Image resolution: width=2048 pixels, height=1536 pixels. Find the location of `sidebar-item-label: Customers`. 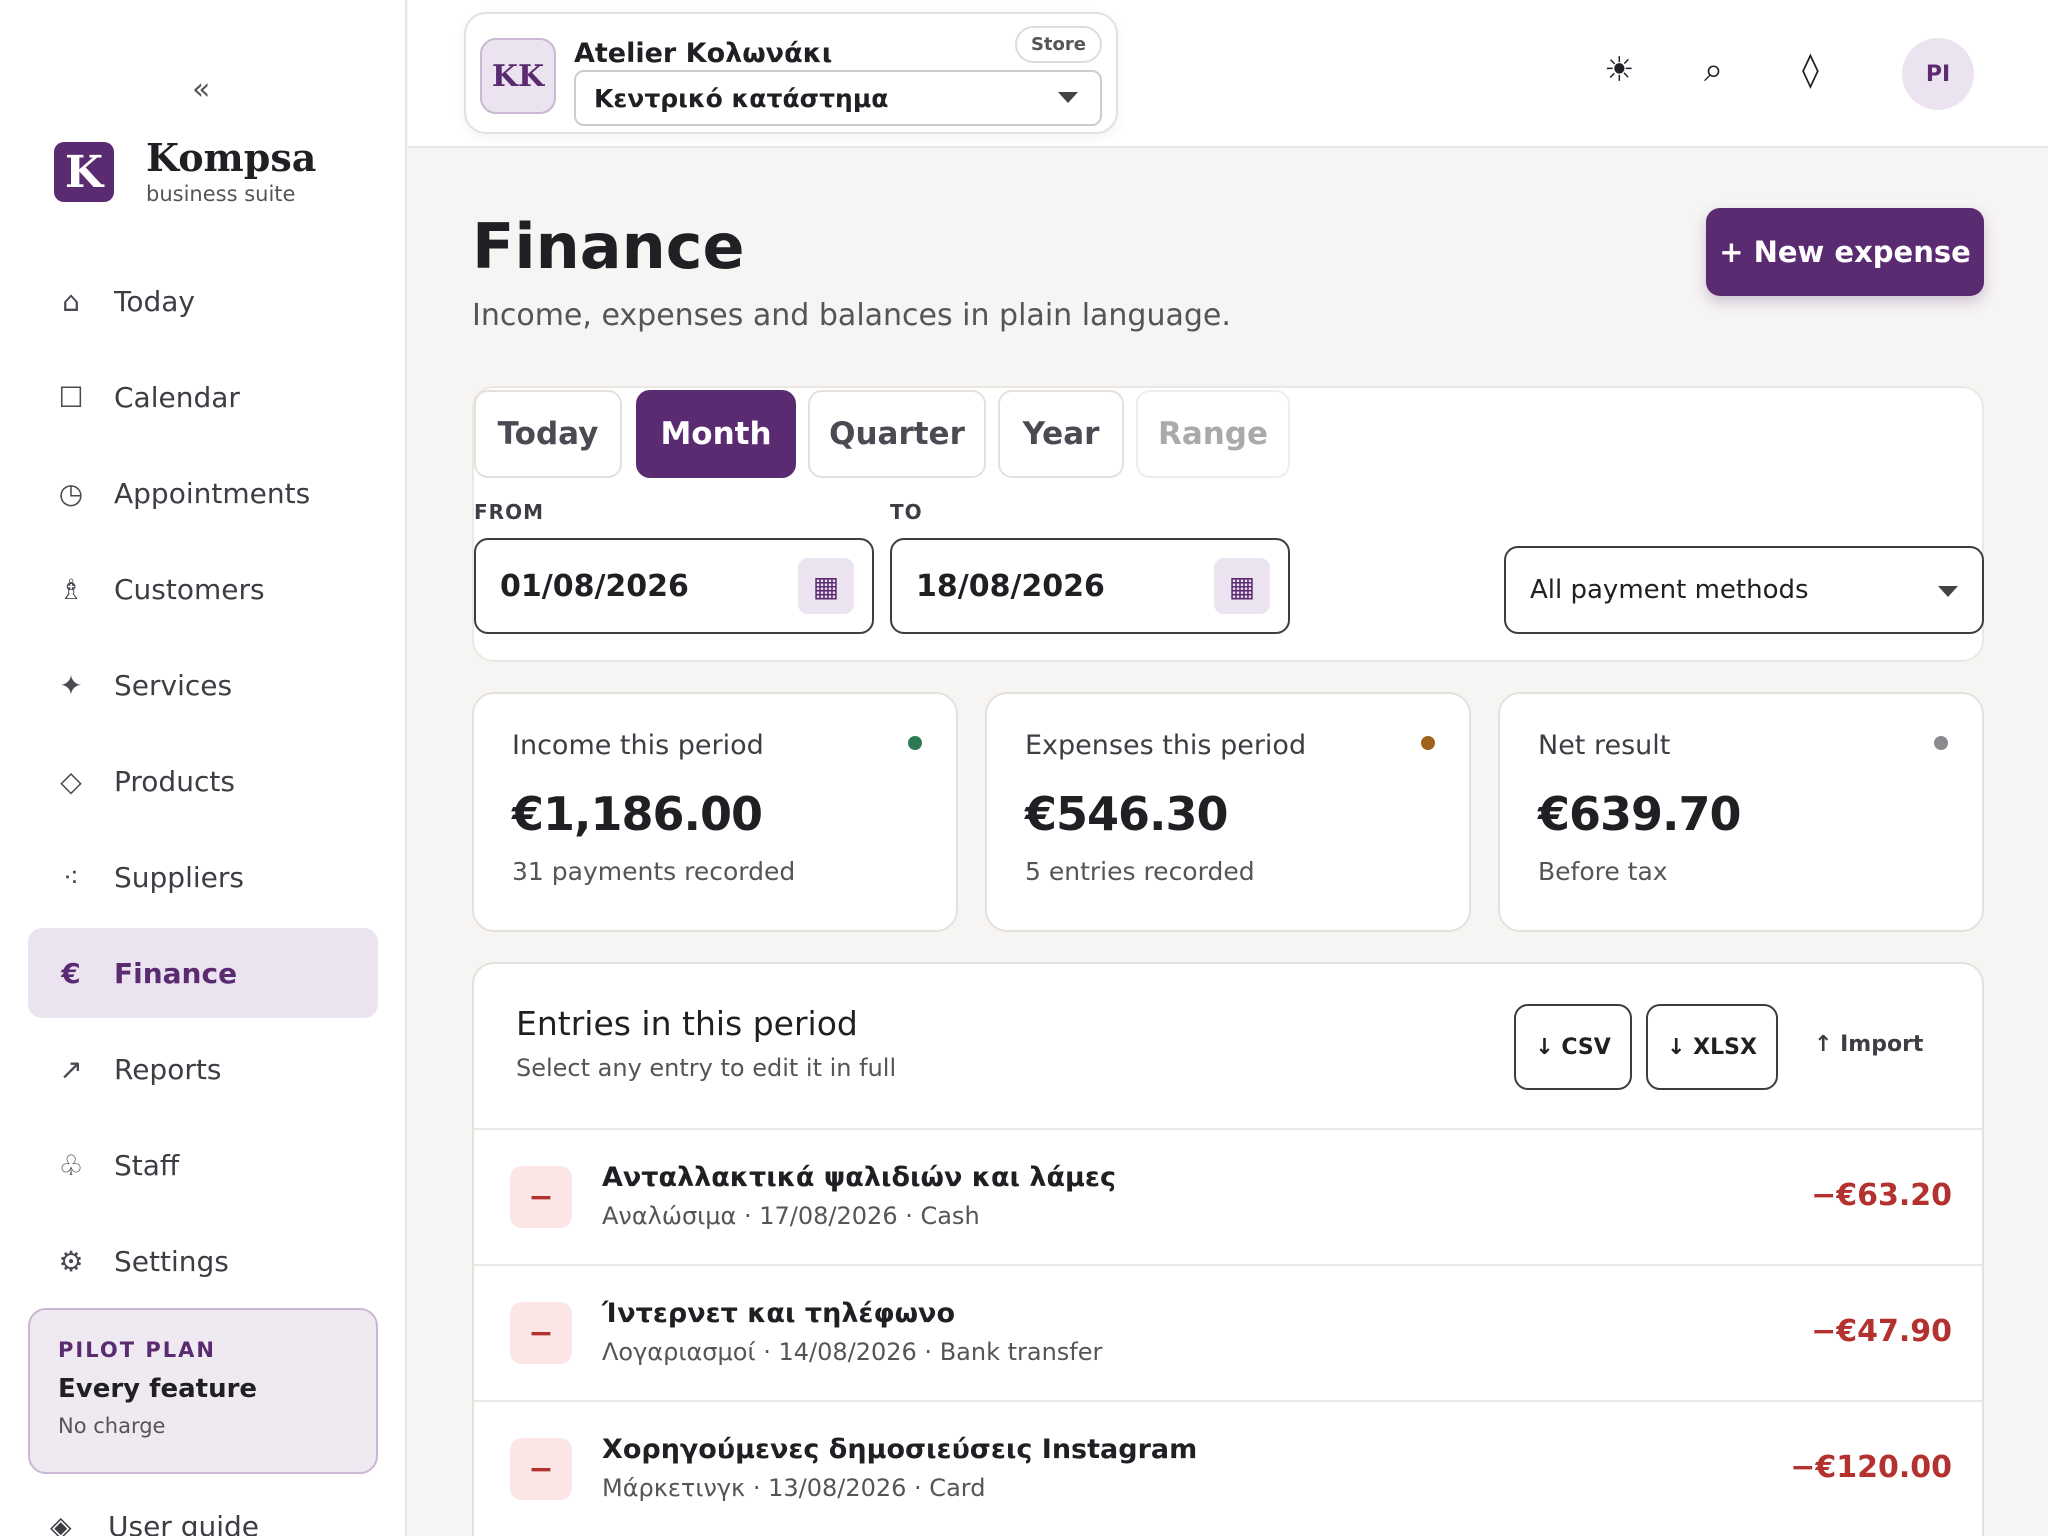

sidebar-item-label: Customers is located at coordinates (189, 589).